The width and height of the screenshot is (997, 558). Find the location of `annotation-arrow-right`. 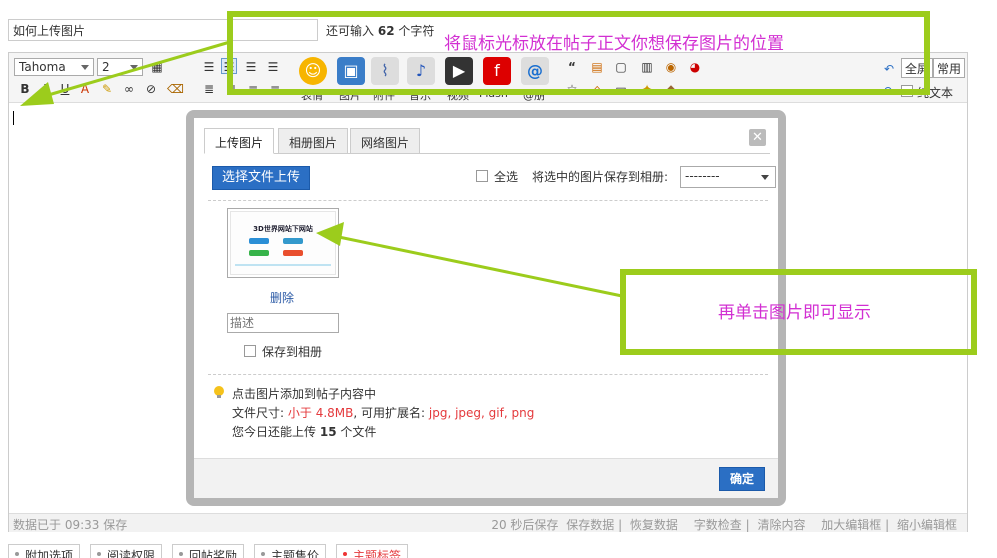

annotation-arrow-right is located at coordinates (469, 260).